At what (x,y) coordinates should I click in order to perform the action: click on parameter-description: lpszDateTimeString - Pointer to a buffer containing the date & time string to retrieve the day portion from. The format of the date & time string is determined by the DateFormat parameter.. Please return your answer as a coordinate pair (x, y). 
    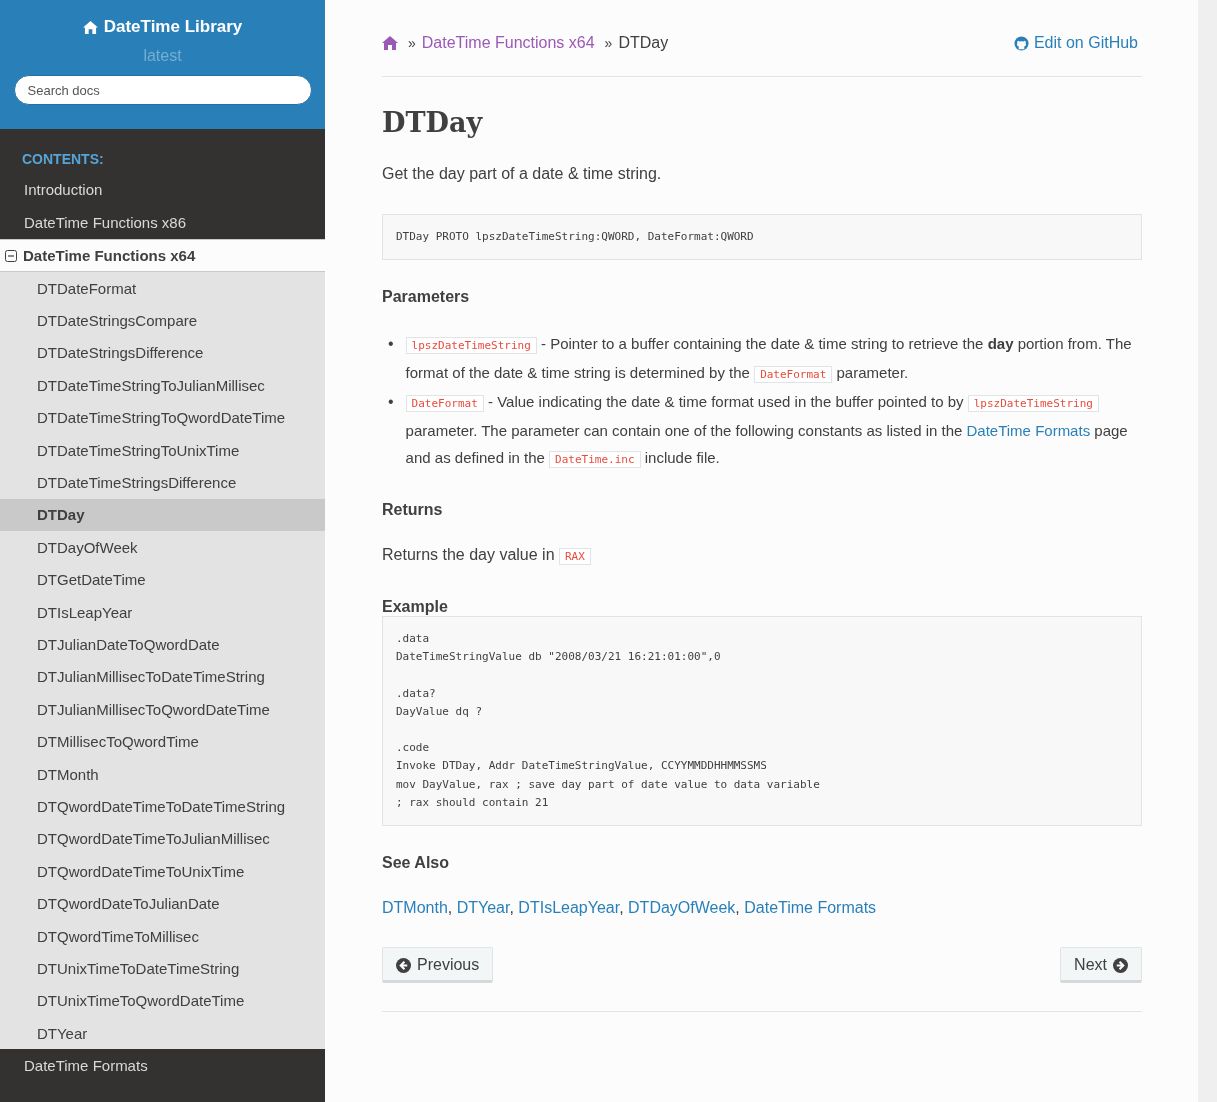
    Looking at the image, I should click on (769, 359).